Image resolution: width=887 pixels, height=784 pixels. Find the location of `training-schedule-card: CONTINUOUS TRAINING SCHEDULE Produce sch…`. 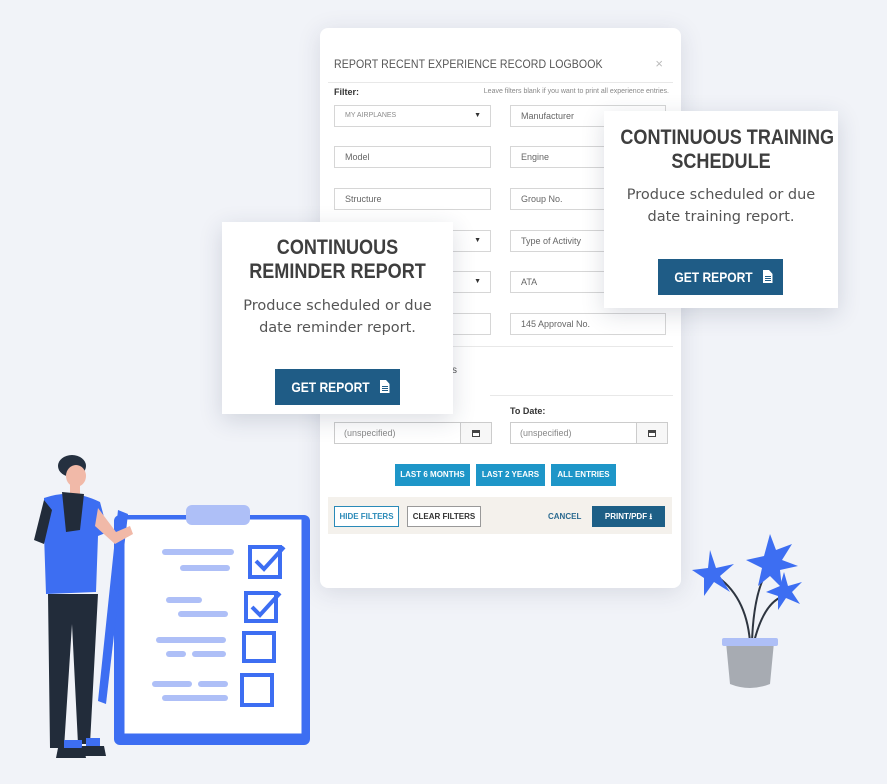

training-schedule-card: CONTINUOUS TRAINING SCHEDULE Produce sch… is located at coordinates (721, 209).